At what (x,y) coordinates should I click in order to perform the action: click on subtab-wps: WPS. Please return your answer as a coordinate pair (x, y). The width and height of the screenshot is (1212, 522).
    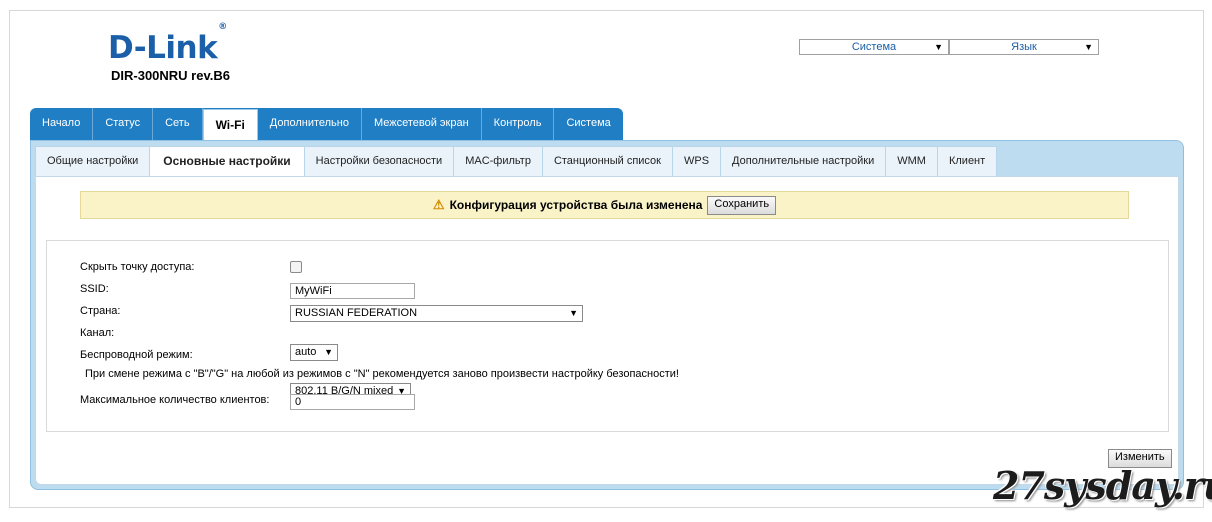
    Looking at the image, I should click on (696, 161).